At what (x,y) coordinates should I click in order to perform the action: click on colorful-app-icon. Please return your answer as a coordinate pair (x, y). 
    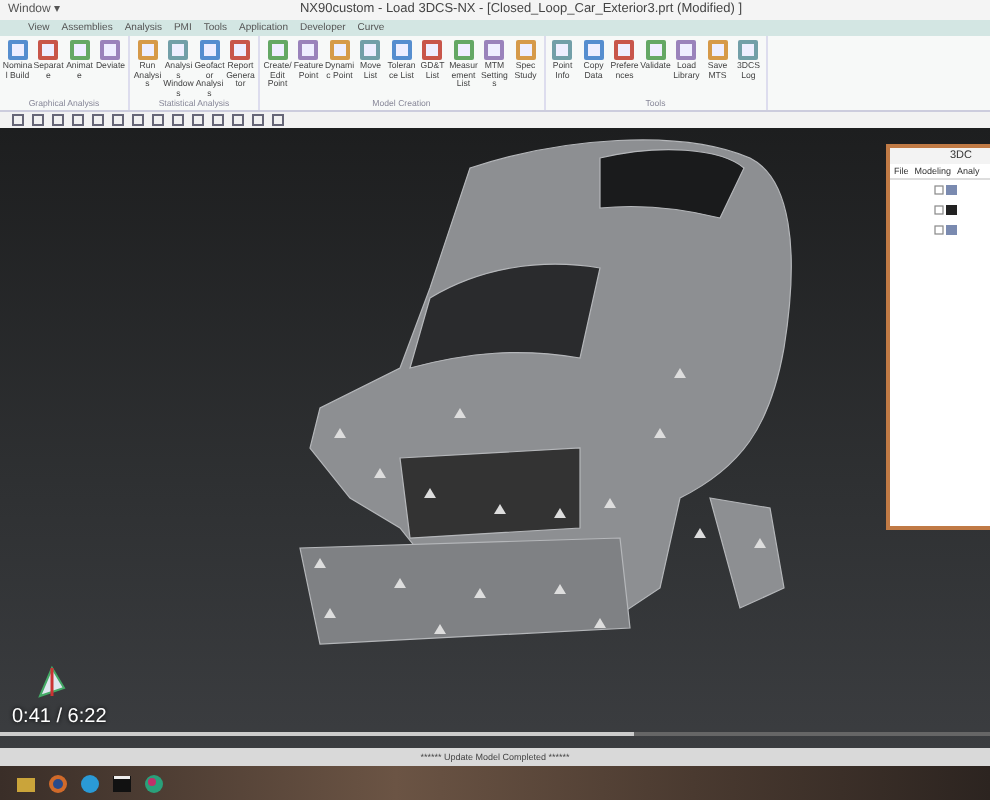
    Looking at the image, I should click on (154, 783).